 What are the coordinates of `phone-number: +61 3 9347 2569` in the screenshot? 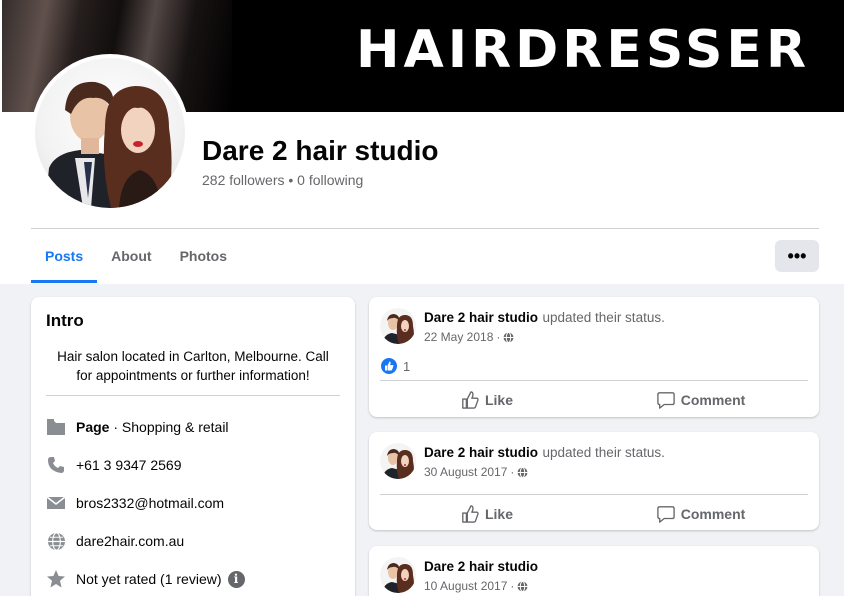 It's located at (129, 465).